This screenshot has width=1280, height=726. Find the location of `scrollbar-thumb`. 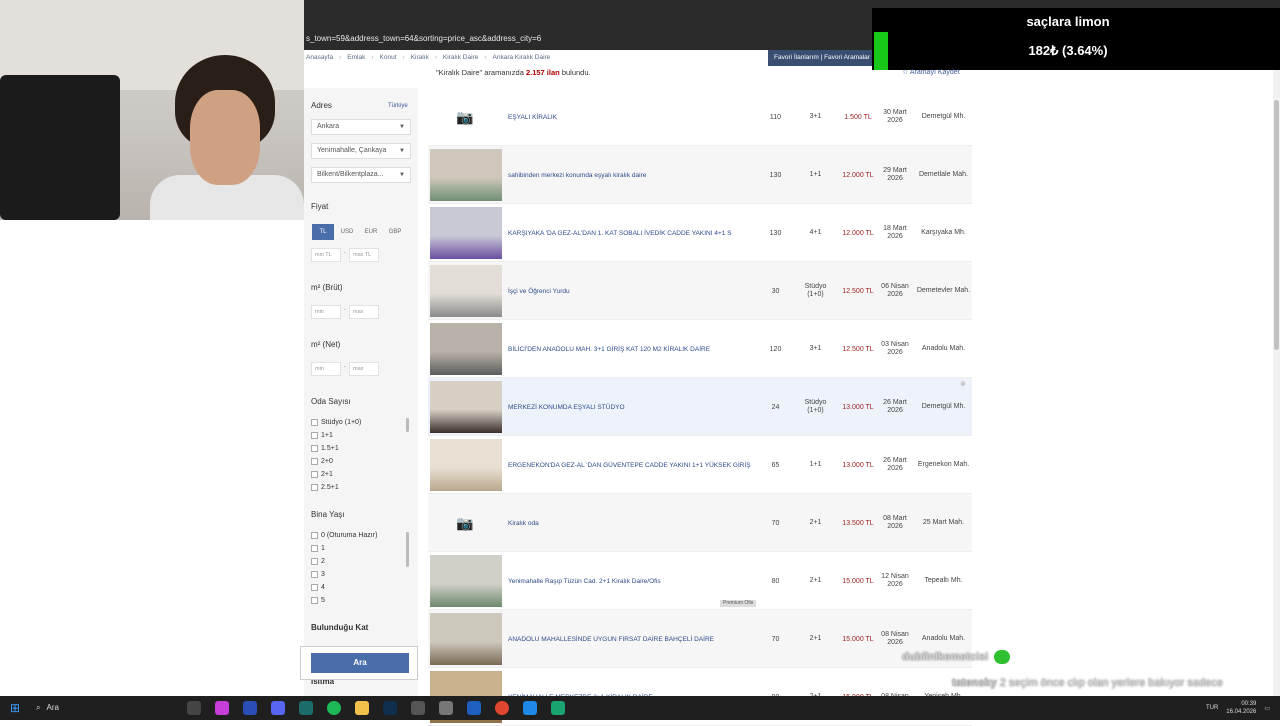

scrollbar-thumb is located at coordinates (1276, 225).